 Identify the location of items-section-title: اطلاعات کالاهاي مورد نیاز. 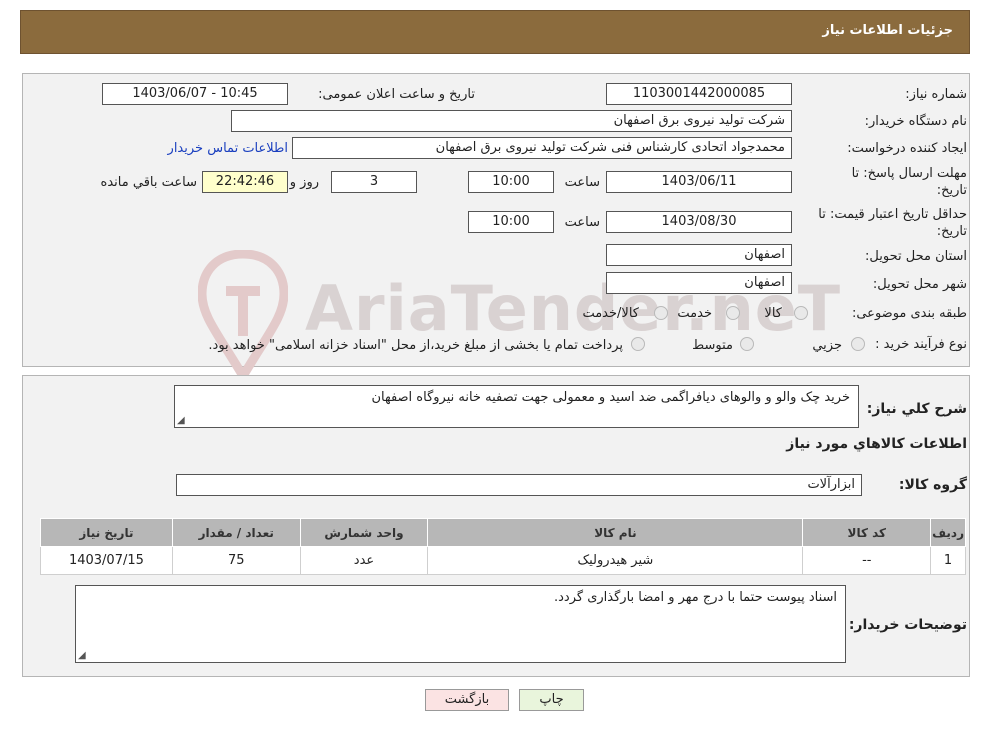
(876, 444).